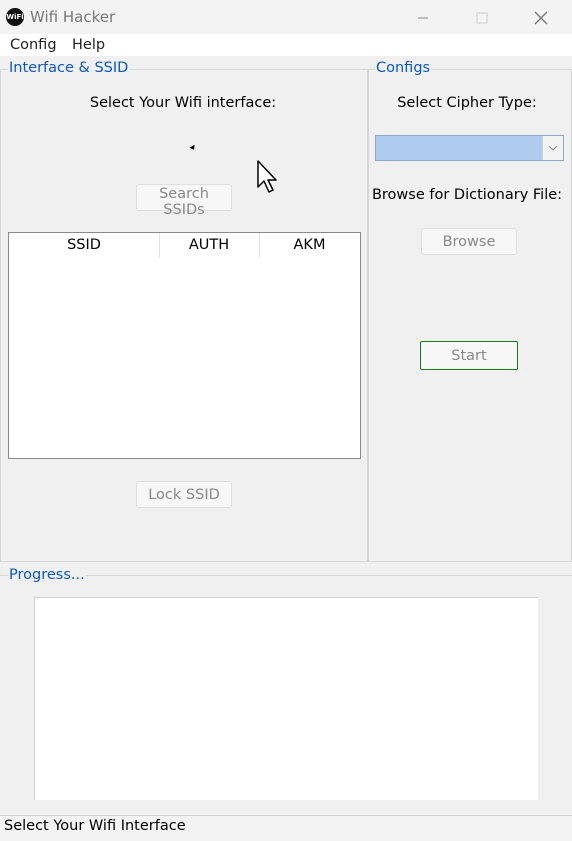 This screenshot has height=841, width=572. I want to click on lock-ssid-button: Lock SSID, so click(184, 494).